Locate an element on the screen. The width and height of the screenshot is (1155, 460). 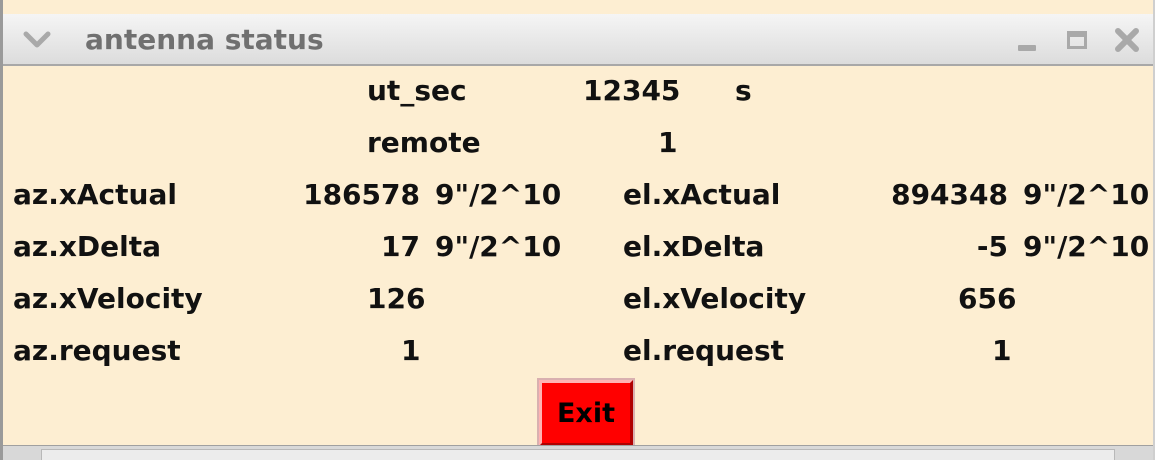
el-xactual-unit: 9"/2^10 is located at coordinates (1086, 194).